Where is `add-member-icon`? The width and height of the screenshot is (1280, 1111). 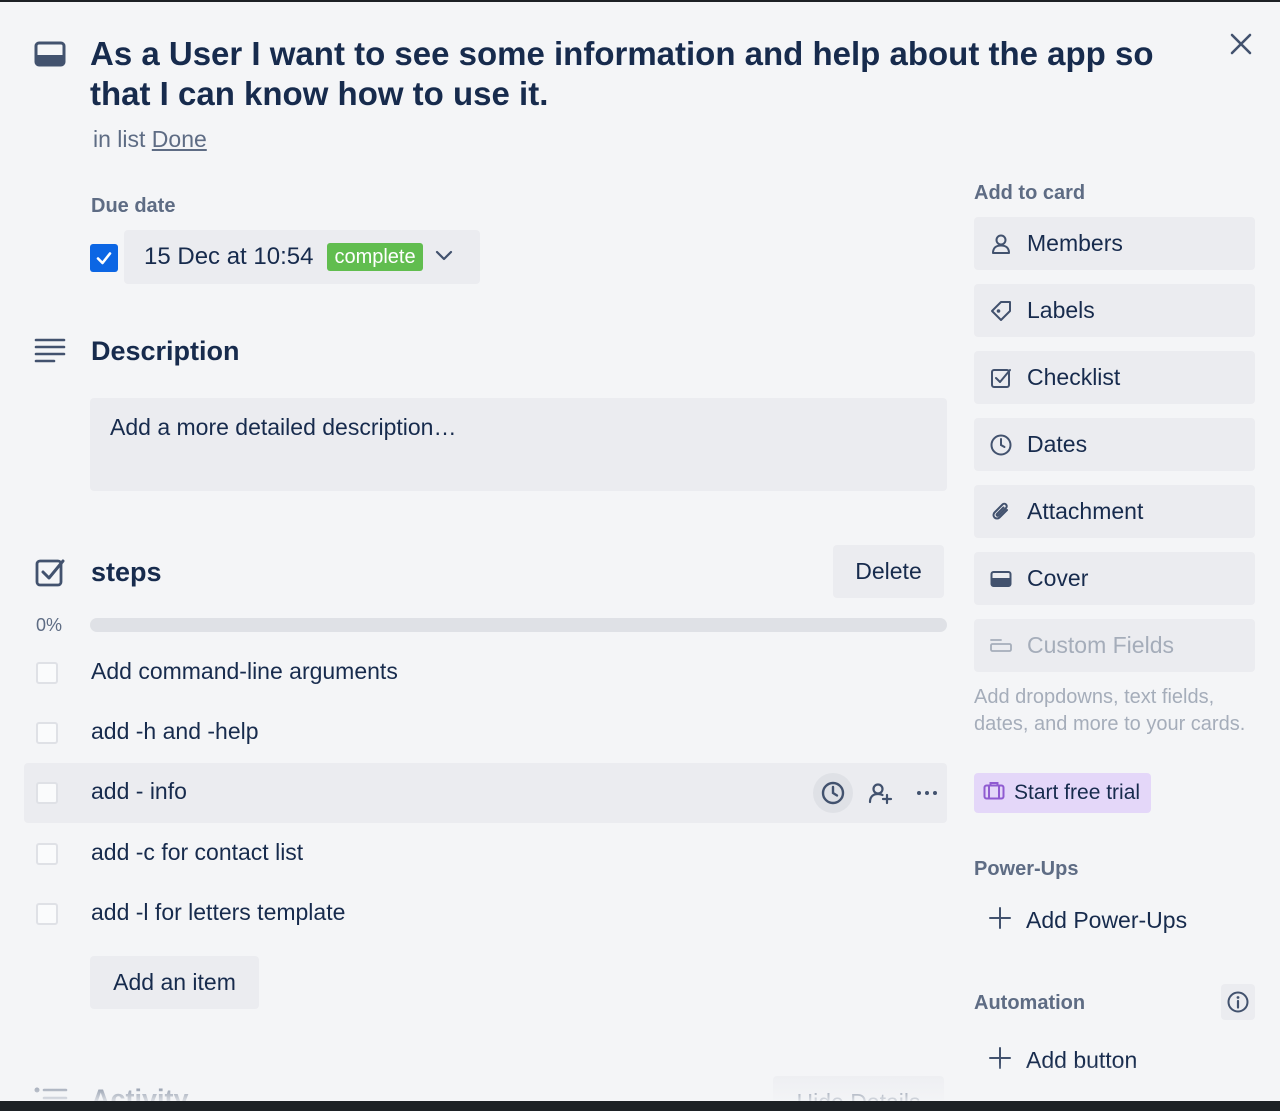
add-member-icon is located at coordinates (880, 794).